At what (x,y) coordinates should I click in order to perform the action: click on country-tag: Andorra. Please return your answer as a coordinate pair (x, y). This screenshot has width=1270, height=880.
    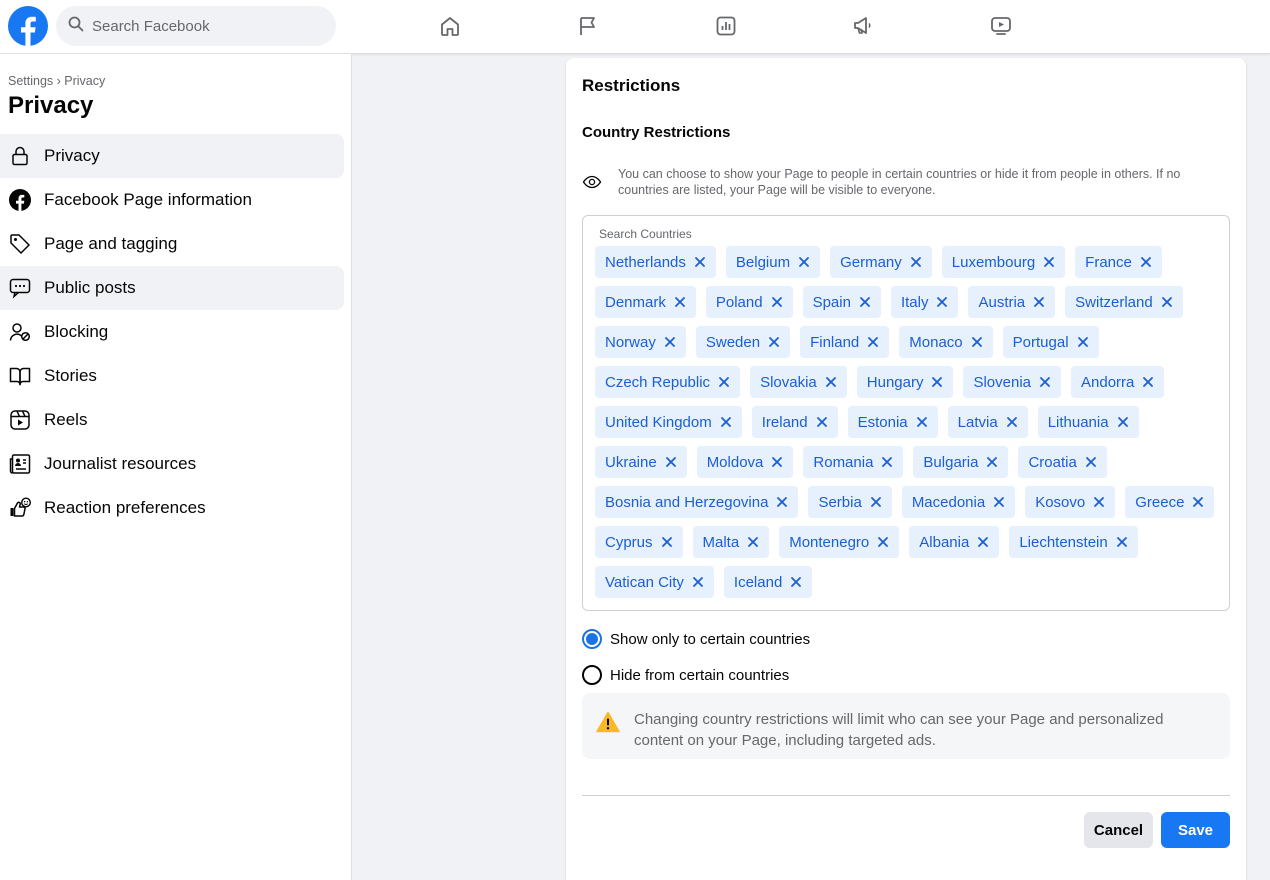
    Looking at the image, I should click on (1118, 382).